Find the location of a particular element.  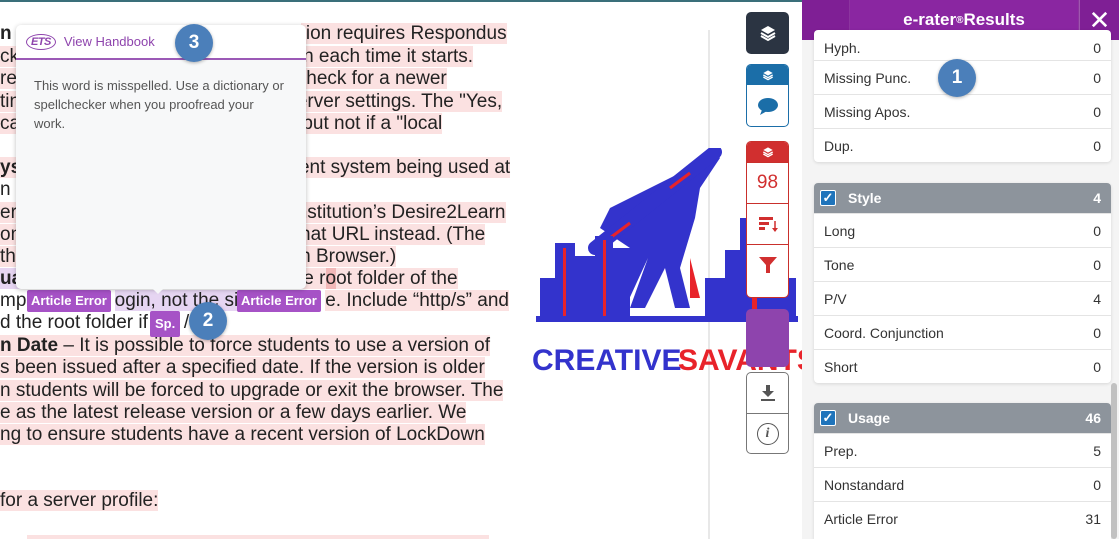

result-row: Hyph. 0 is located at coordinates (962, 45).